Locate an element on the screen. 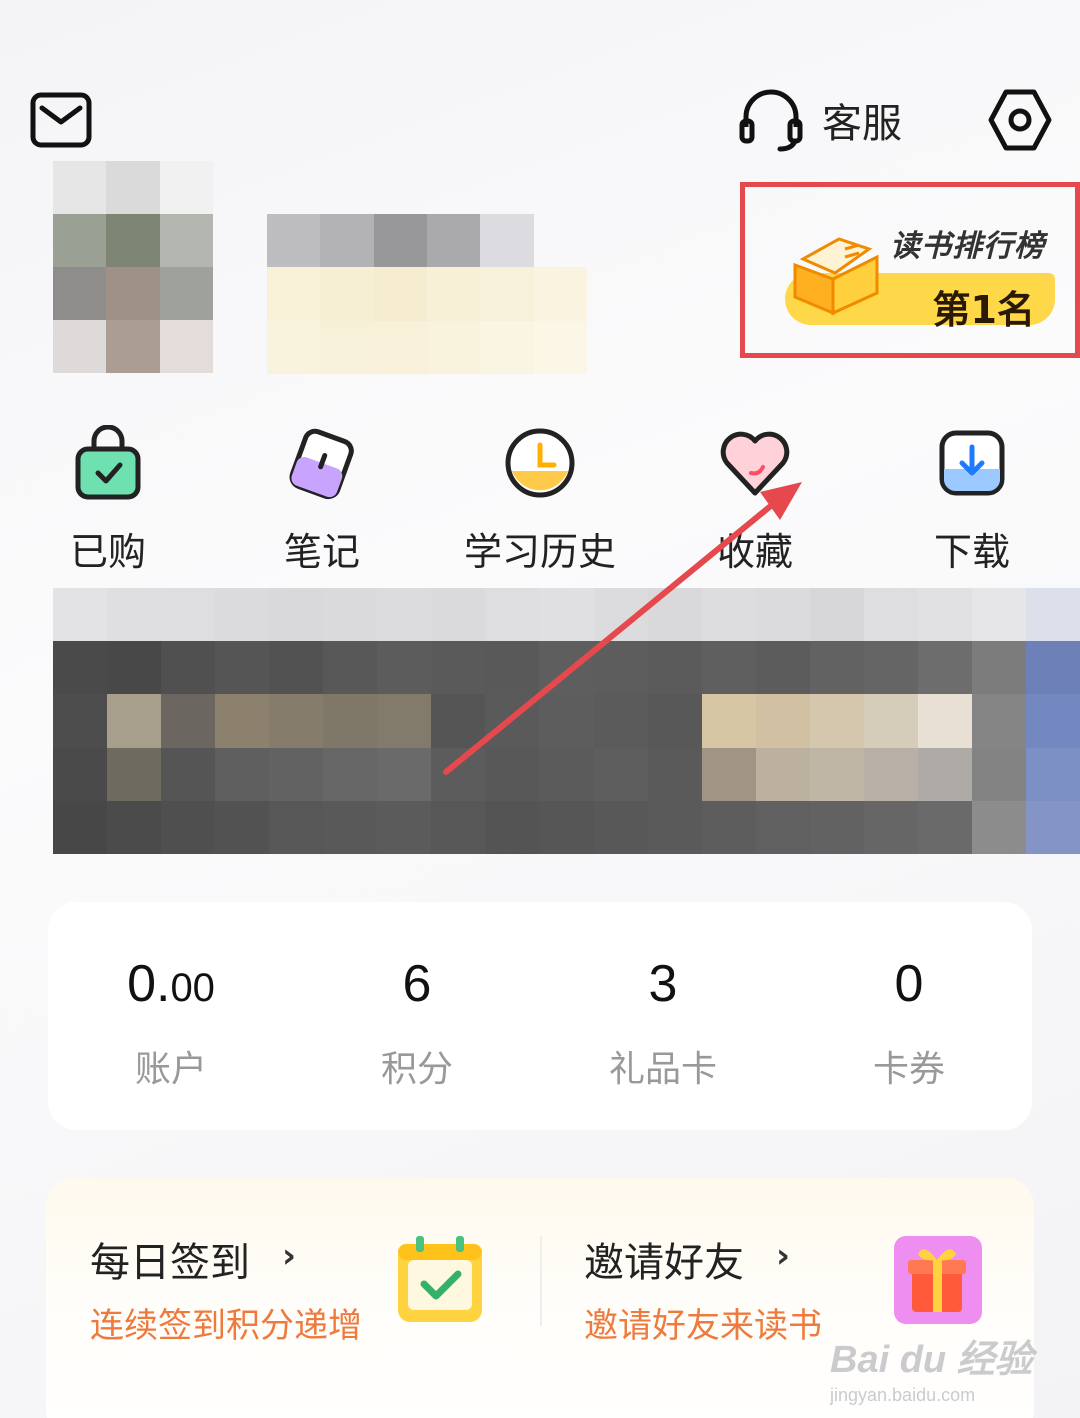 This screenshot has height=1418, width=1080. reading-rank-badge: 读书排行榜 第1名 is located at coordinates (910, 270).